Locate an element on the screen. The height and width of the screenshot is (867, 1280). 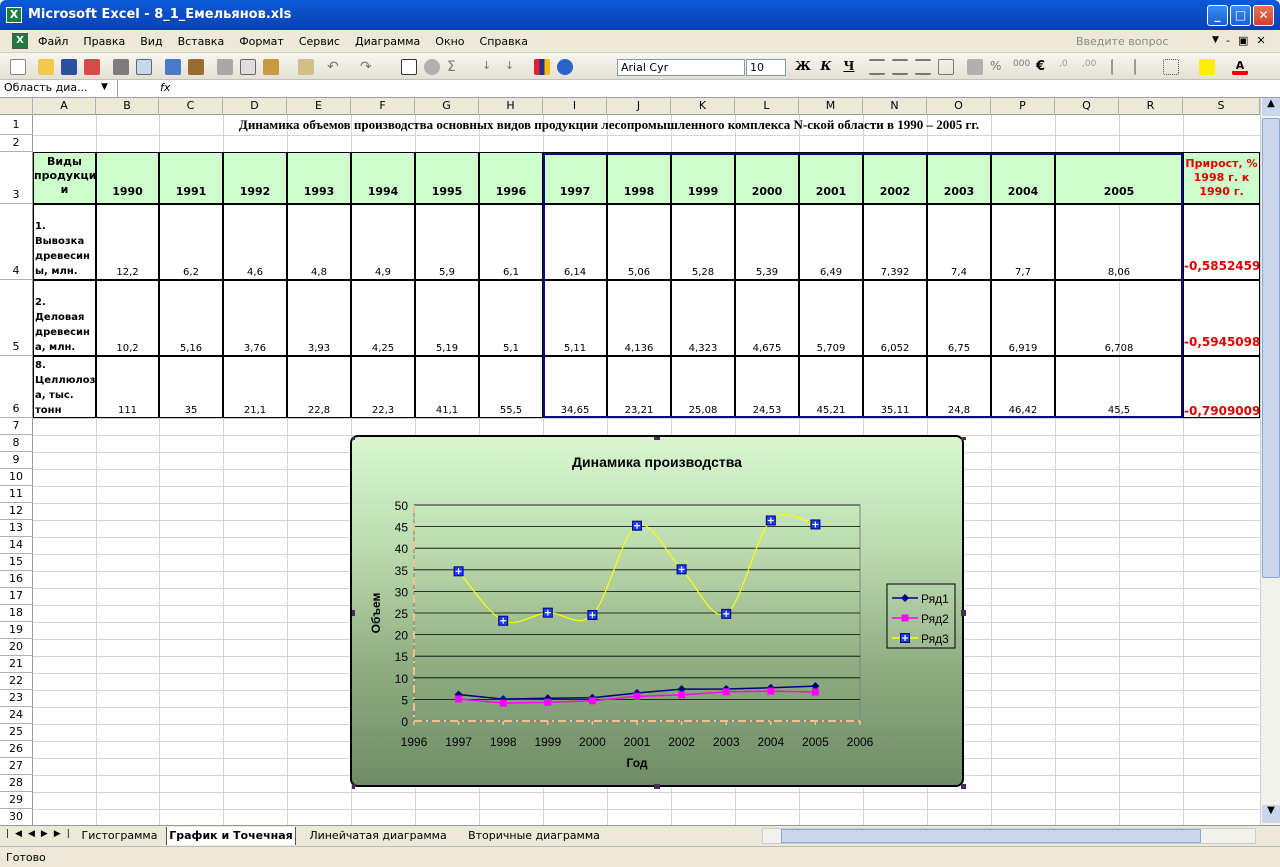
align-right-icon is located at coordinates (923, 67).